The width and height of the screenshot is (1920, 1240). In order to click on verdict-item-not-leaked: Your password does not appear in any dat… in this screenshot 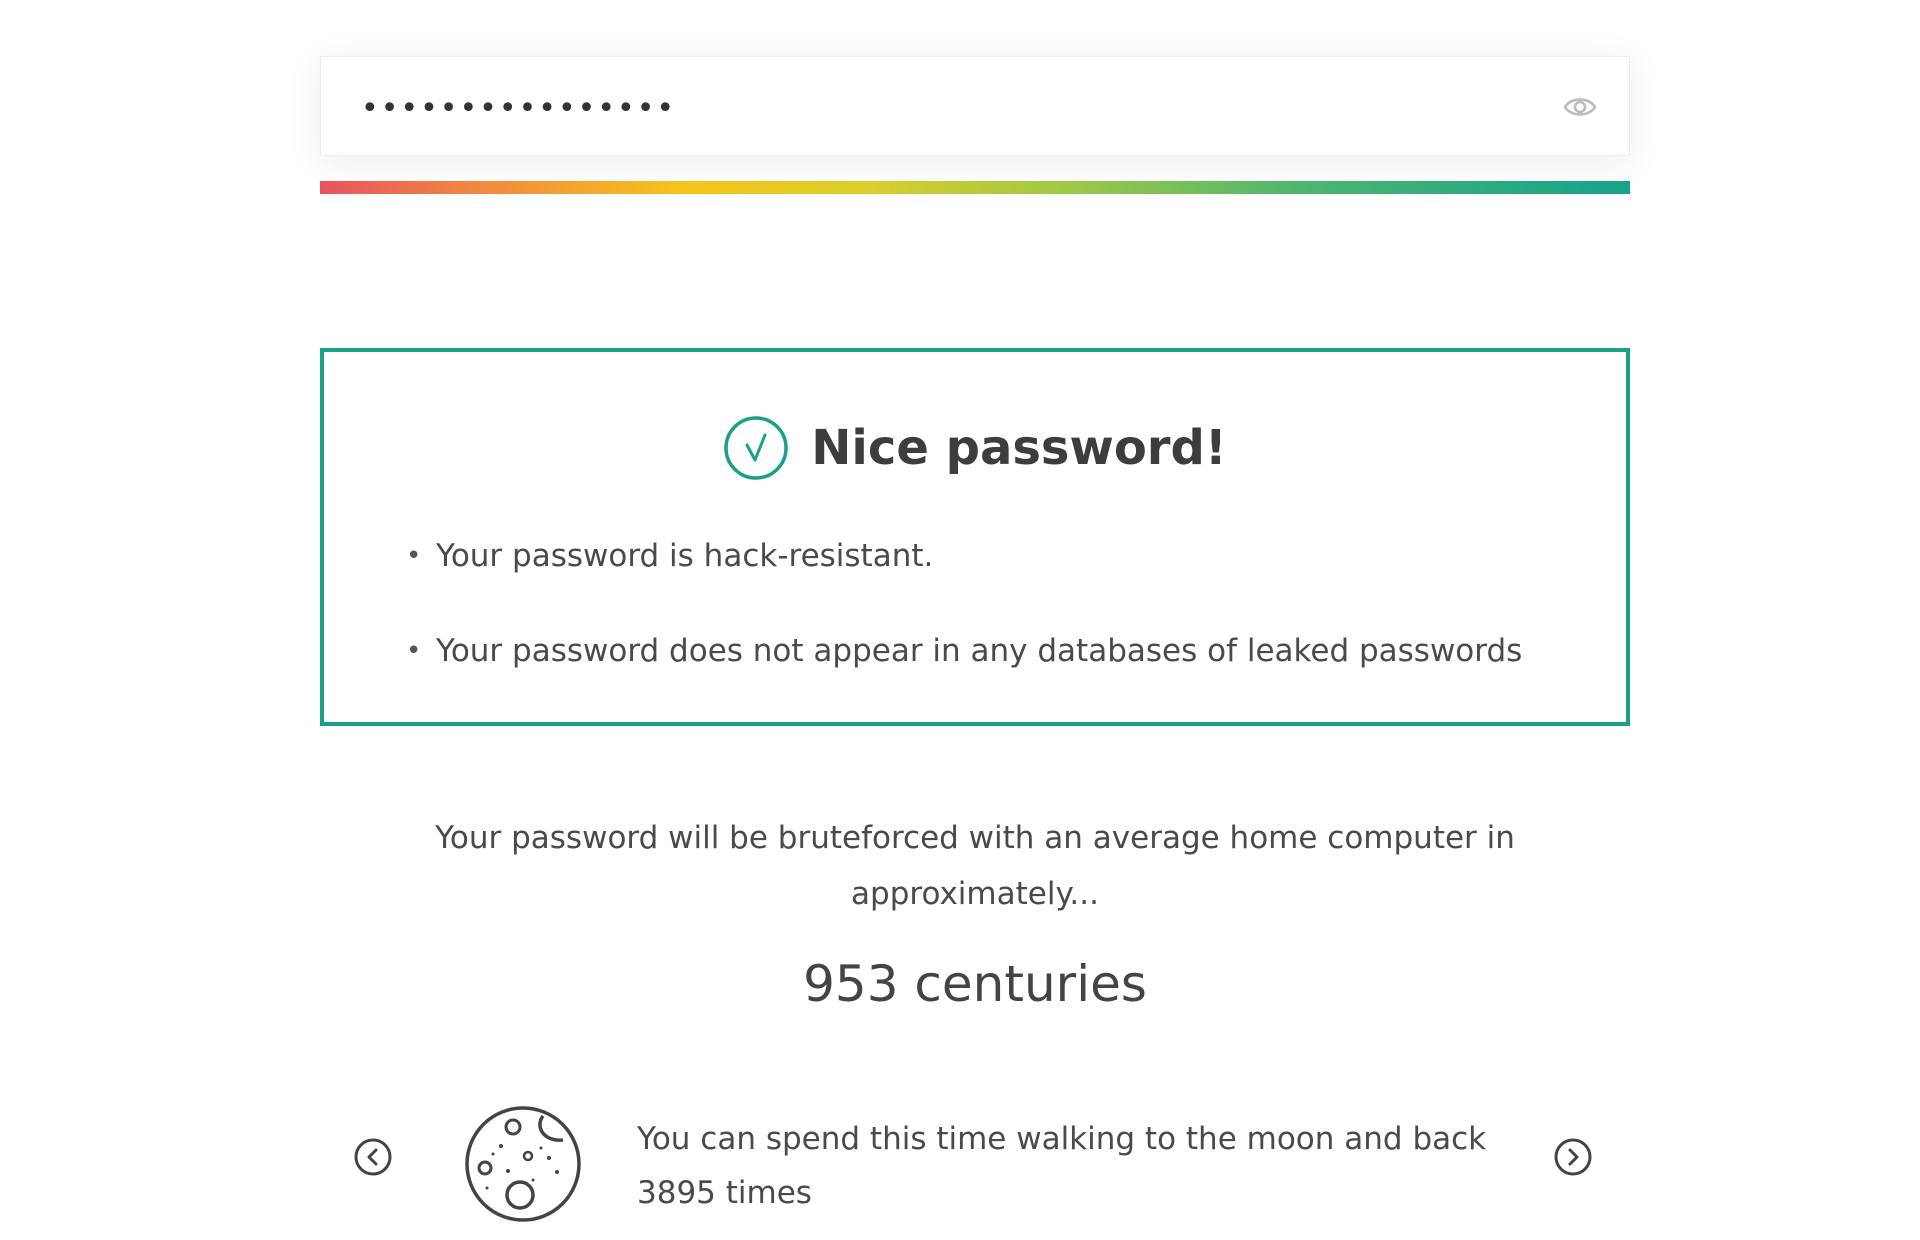, I will do `click(964, 651)`.